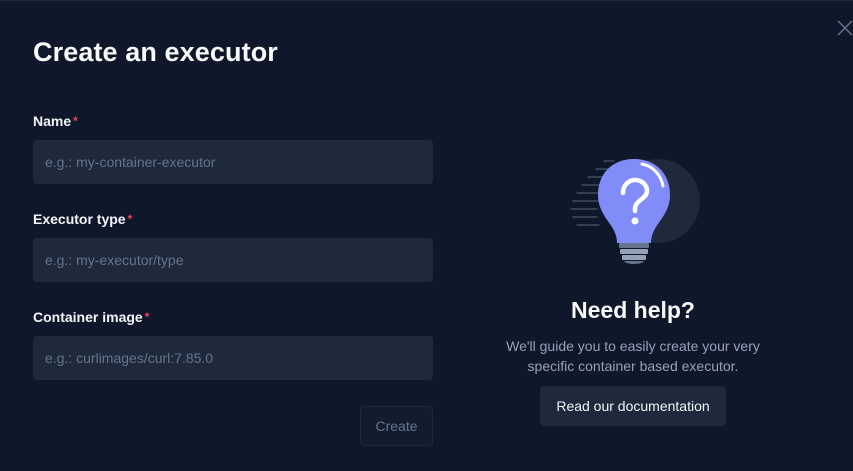 The width and height of the screenshot is (853, 471). I want to click on modal-title: Create an executor, so click(155, 52).